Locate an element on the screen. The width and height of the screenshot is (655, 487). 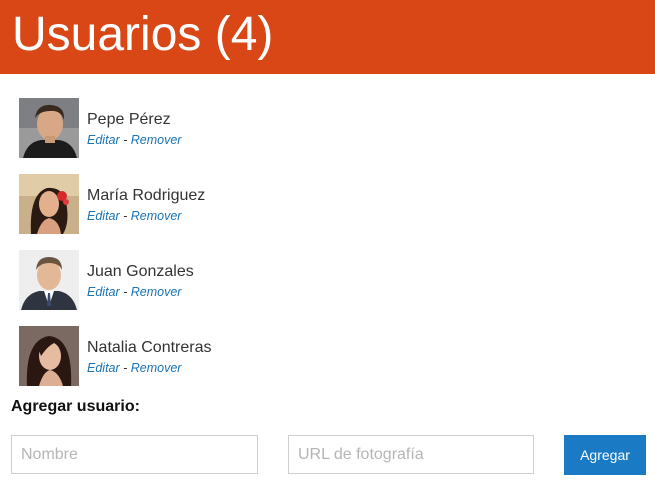
list-item: Juan Gonzales Editar - Remover is located at coordinates (219, 280).